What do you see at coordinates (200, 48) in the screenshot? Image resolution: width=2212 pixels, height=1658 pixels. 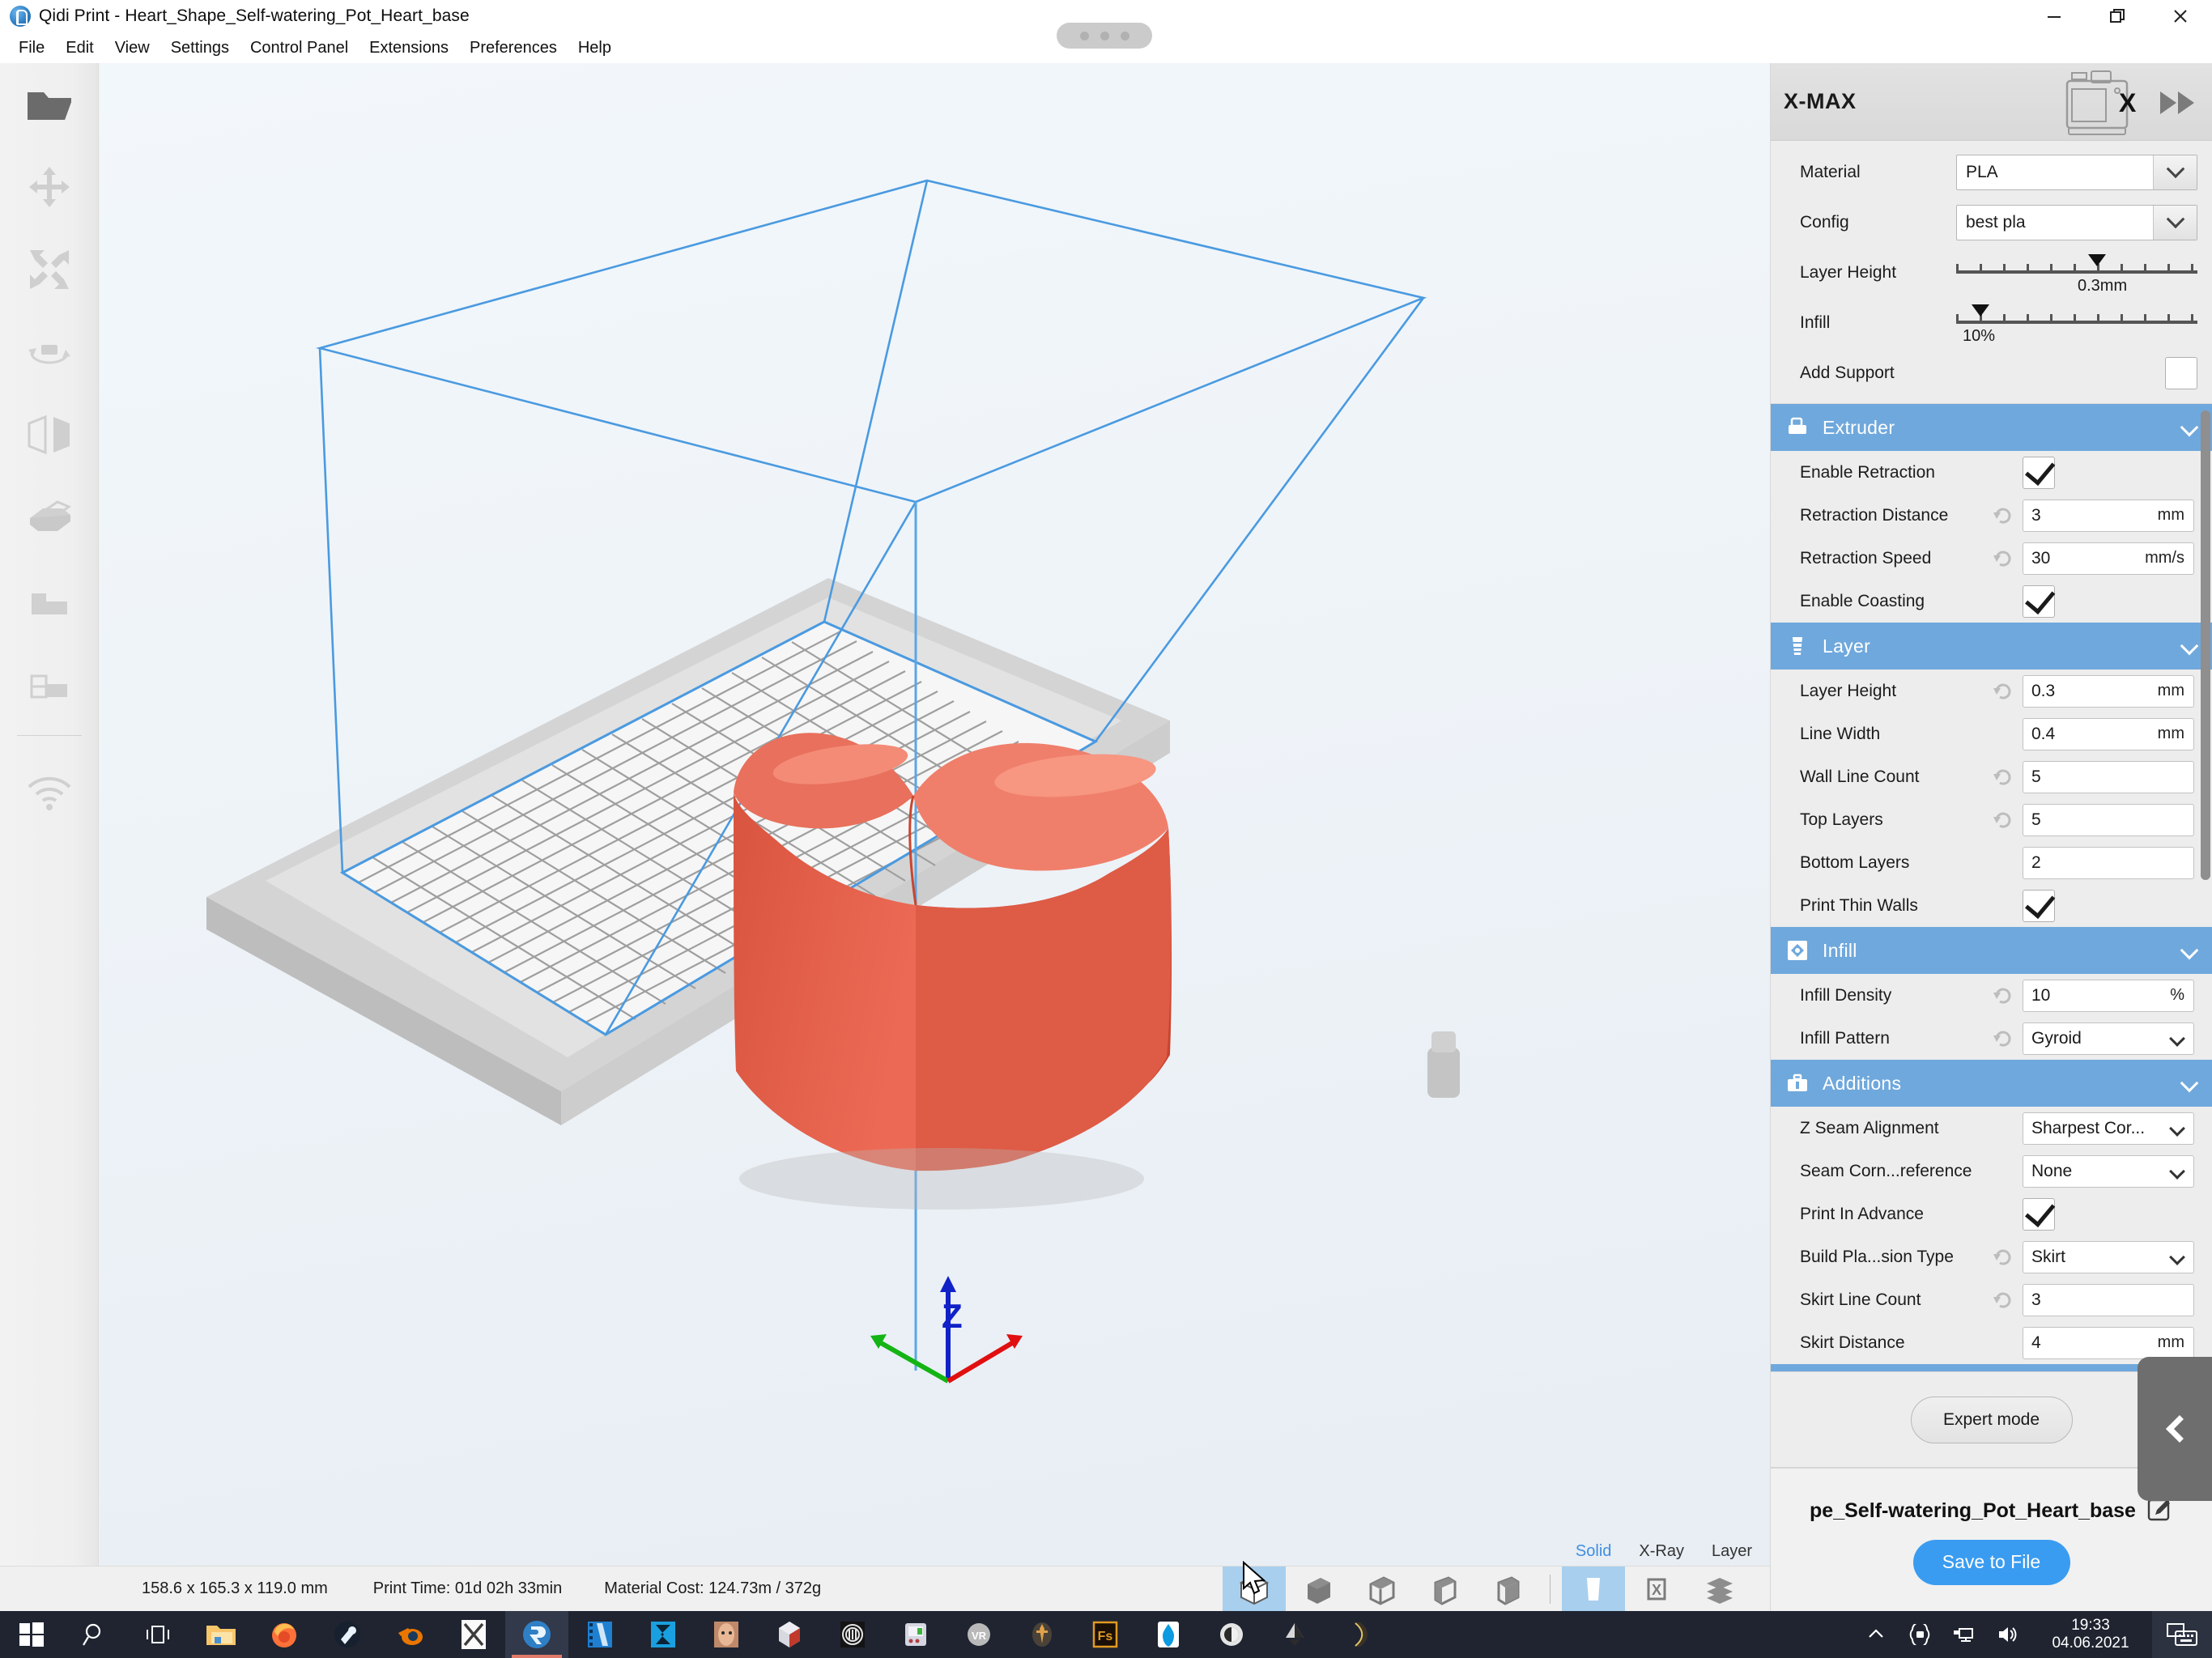 I see `menu-settings: Settings` at bounding box center [200, 48].